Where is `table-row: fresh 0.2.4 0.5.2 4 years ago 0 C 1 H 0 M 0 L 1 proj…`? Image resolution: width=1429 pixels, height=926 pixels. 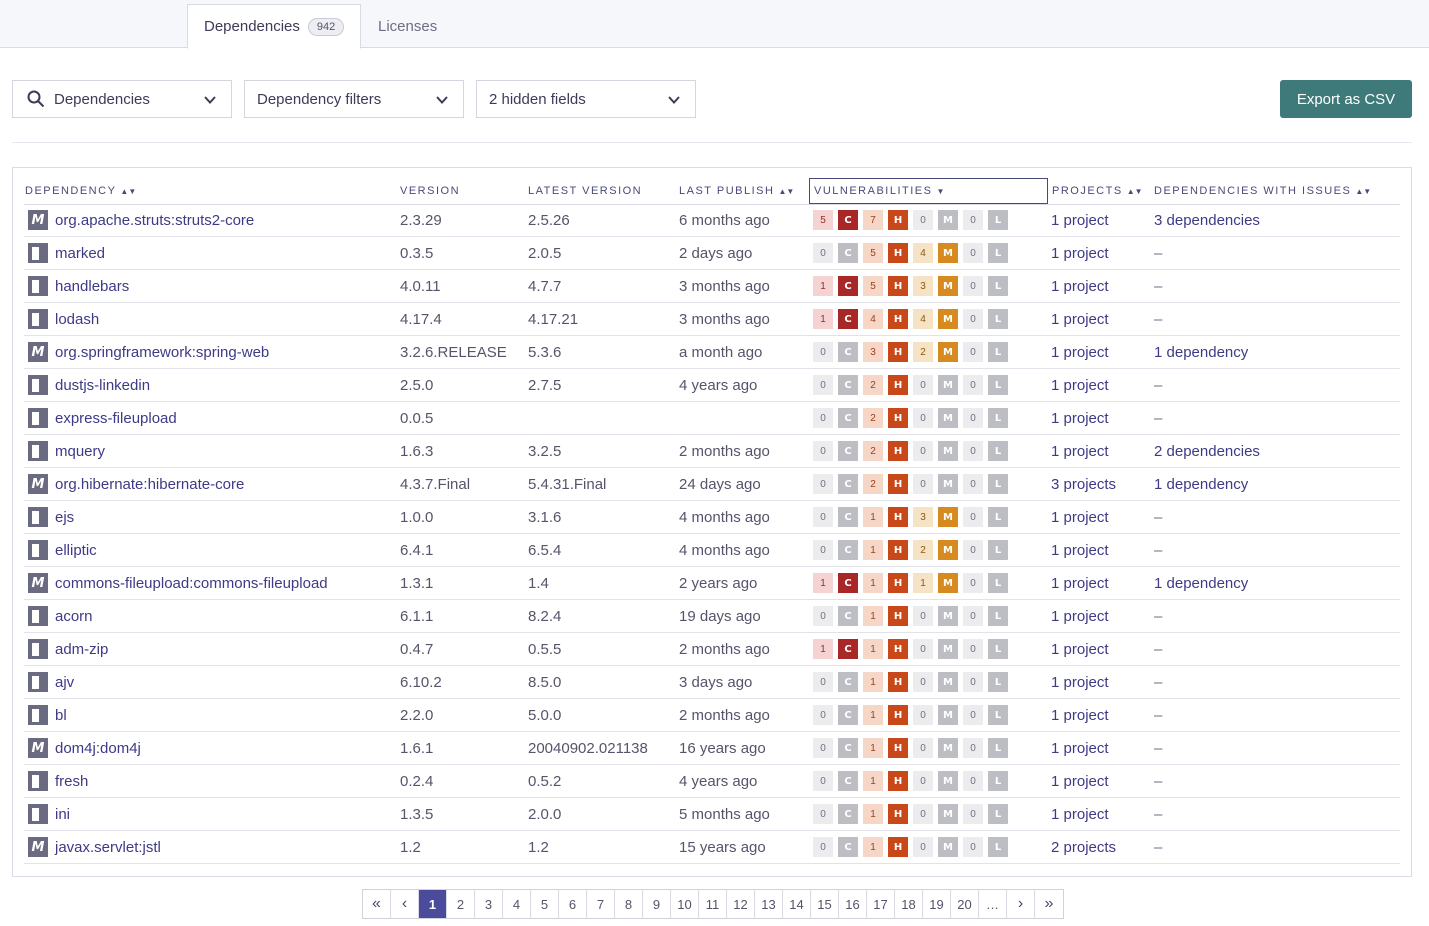 table-row: fresh 0.2.4 0.5.2 4 years ago 0 C 1 H 0 M 0 L 1 proj… is located at coordinates (712, 781).